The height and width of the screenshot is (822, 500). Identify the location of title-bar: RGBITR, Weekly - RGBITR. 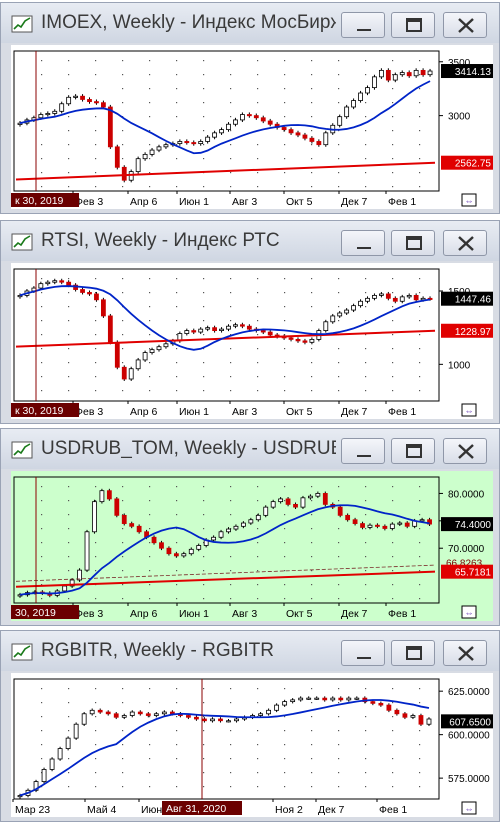
(250, 651).